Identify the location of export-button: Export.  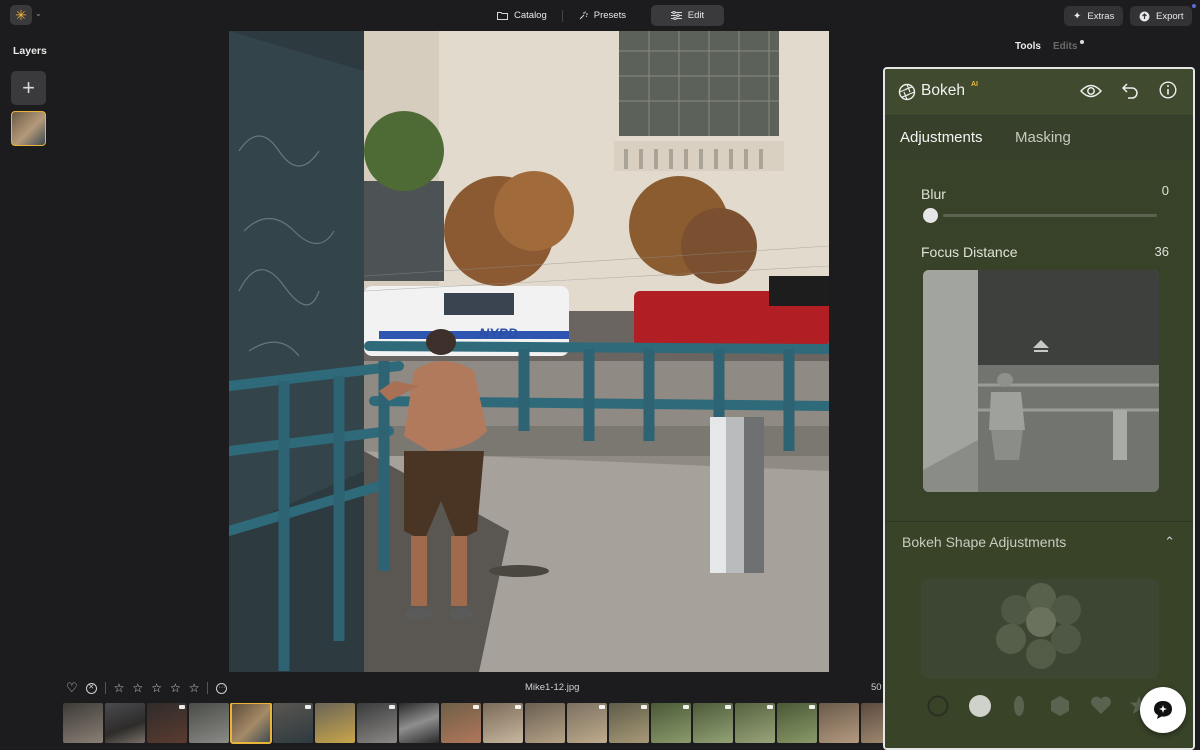
(1161, 16).